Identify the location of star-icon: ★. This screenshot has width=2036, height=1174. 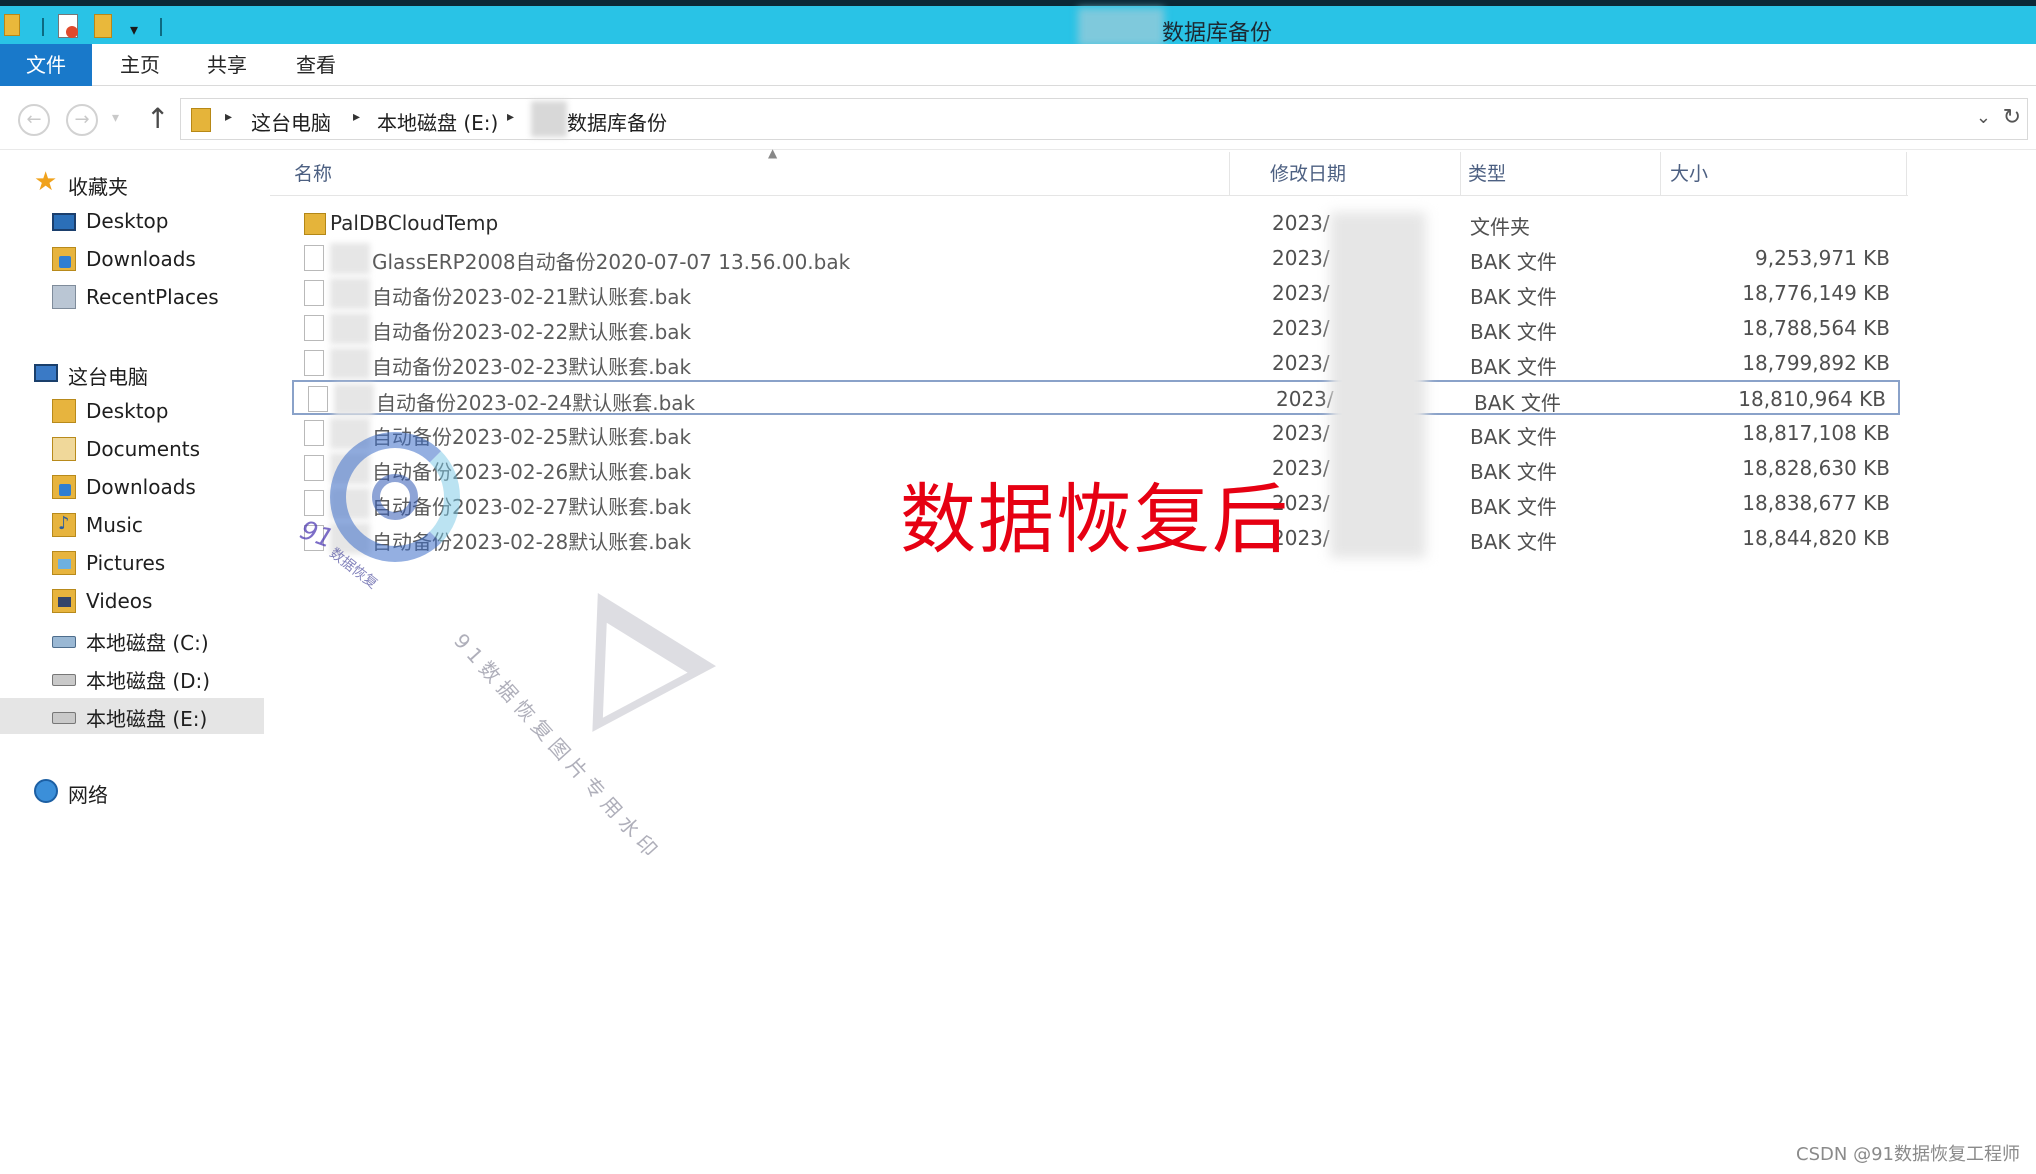
(46, 182).